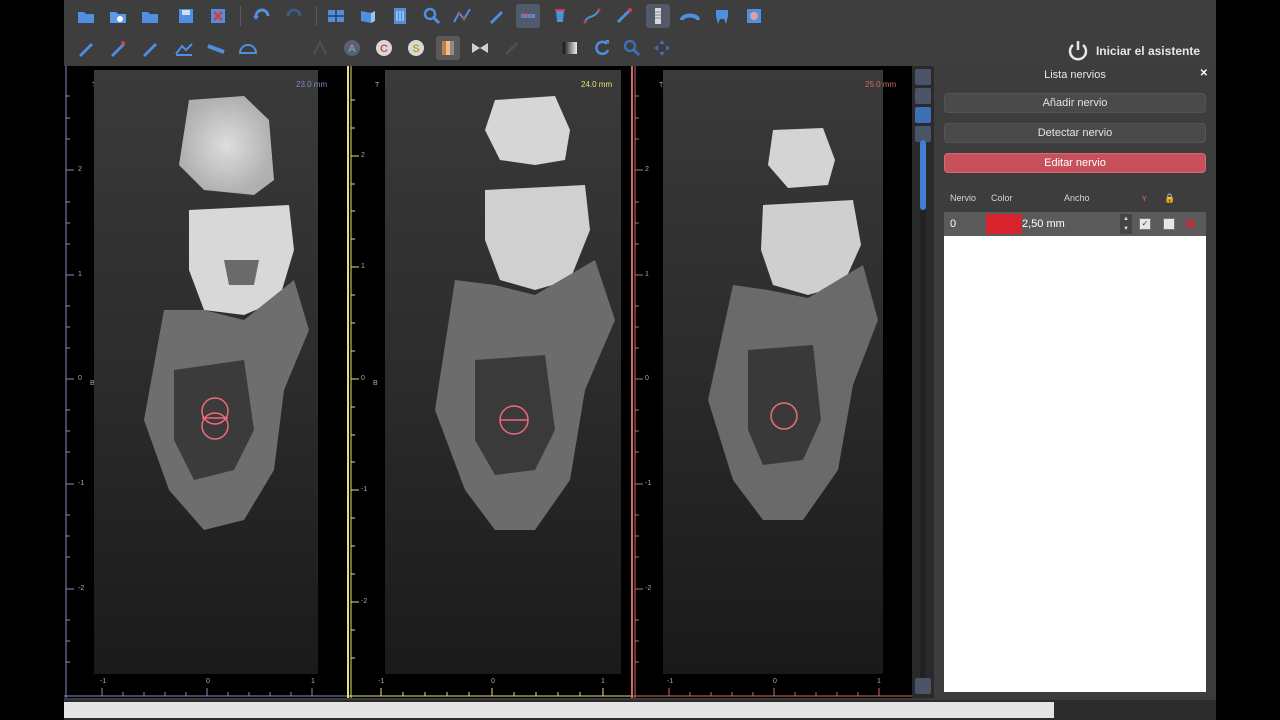  I want to click on horizontal-scrollbar, so click(559, 710).